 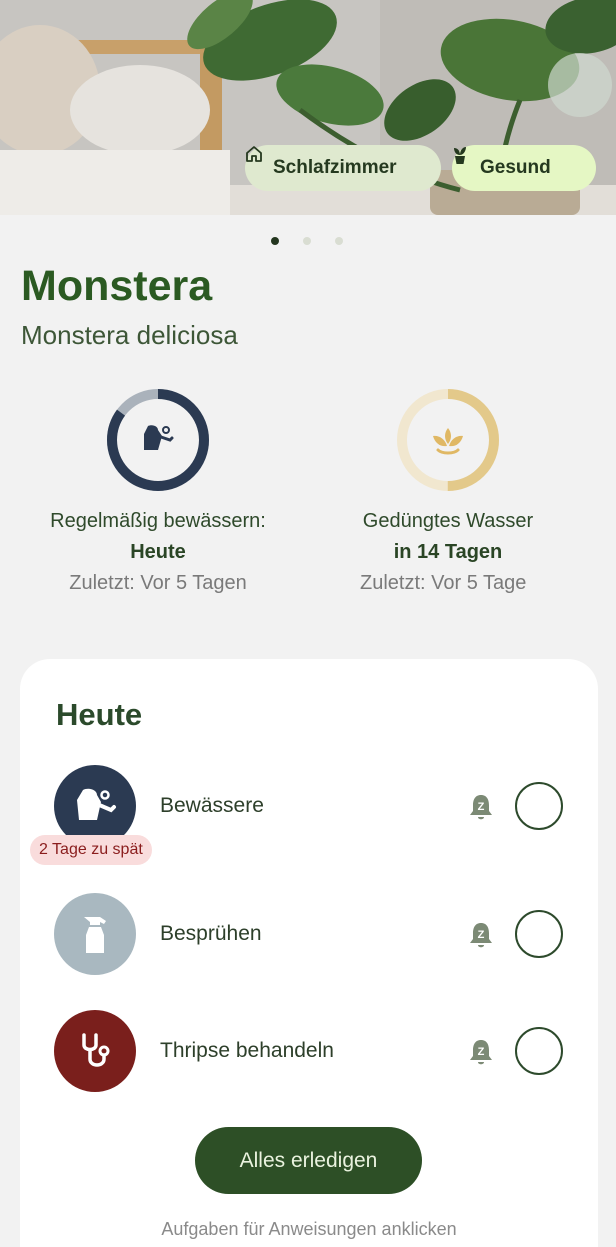 I want to click on watering-progress-ring, so click(x=158, y=440).